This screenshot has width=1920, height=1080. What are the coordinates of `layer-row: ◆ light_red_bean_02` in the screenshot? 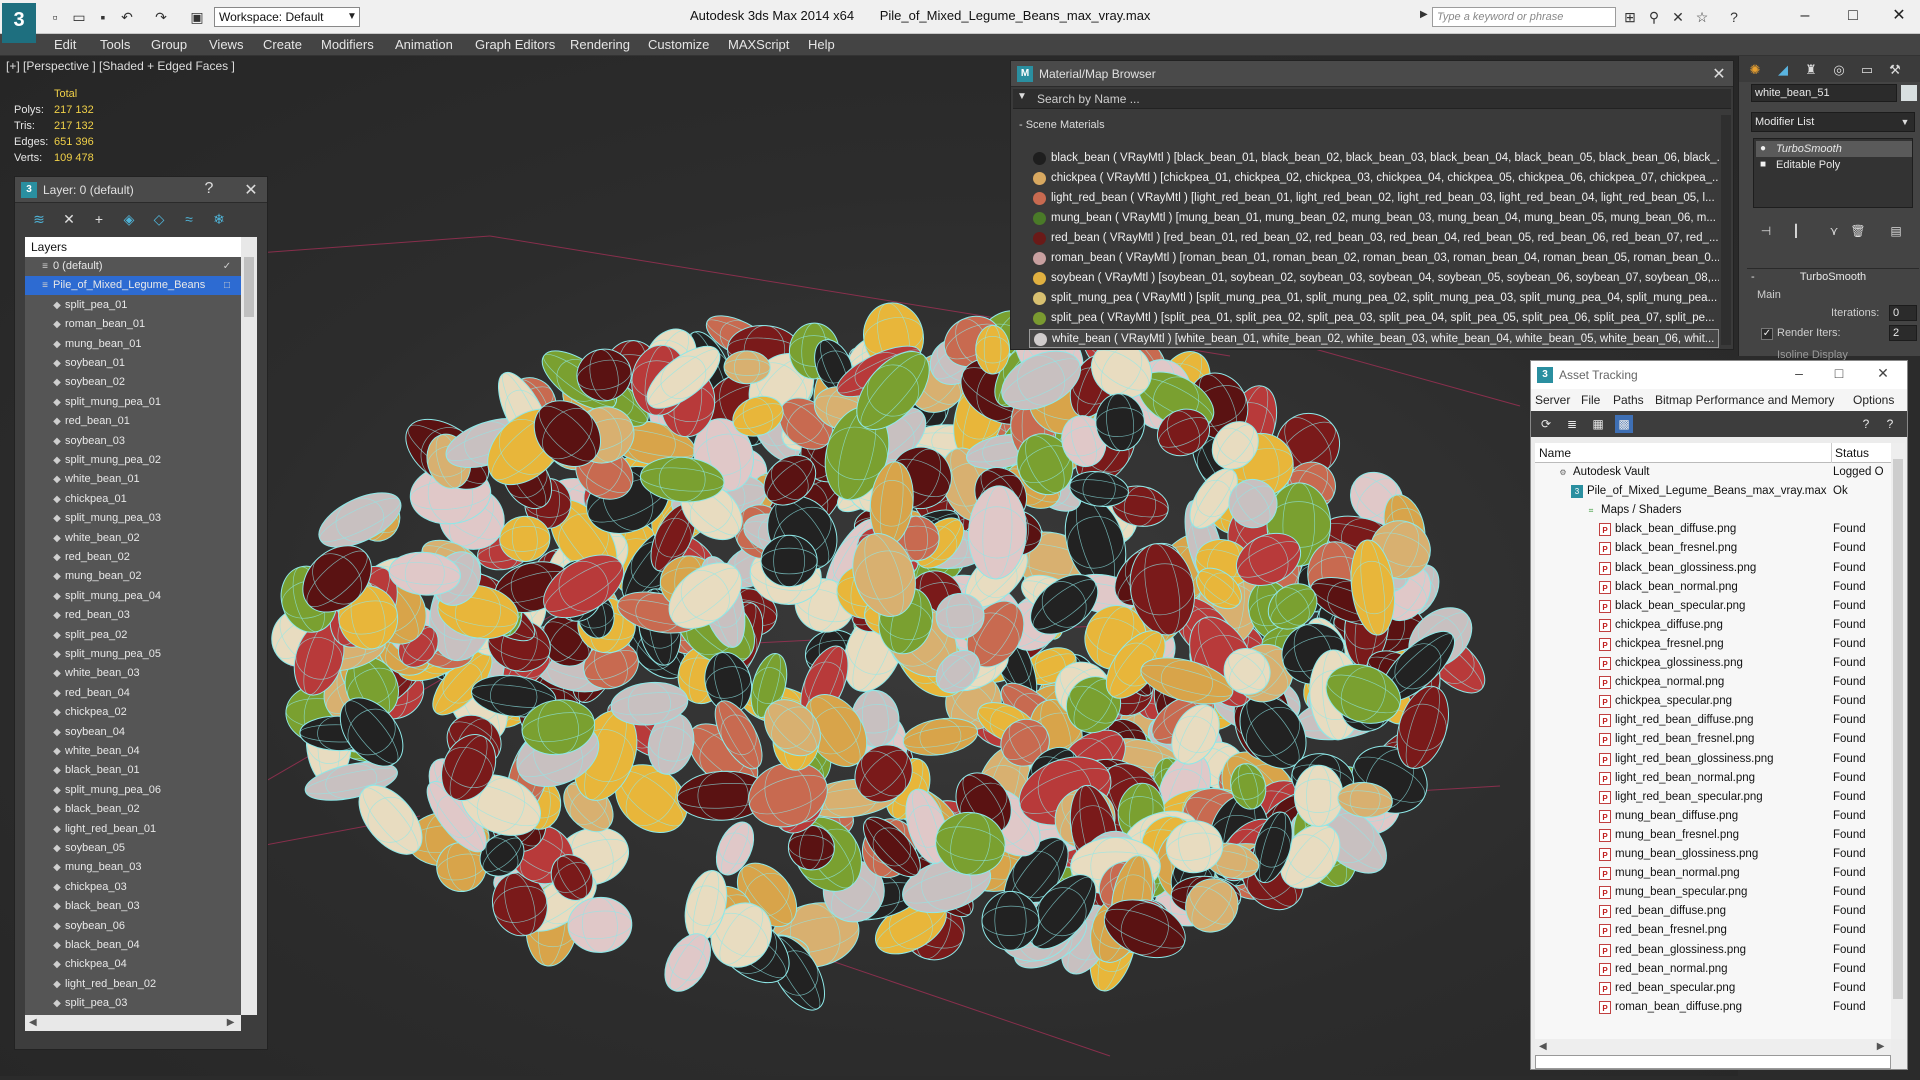 It's located at (133, 984).